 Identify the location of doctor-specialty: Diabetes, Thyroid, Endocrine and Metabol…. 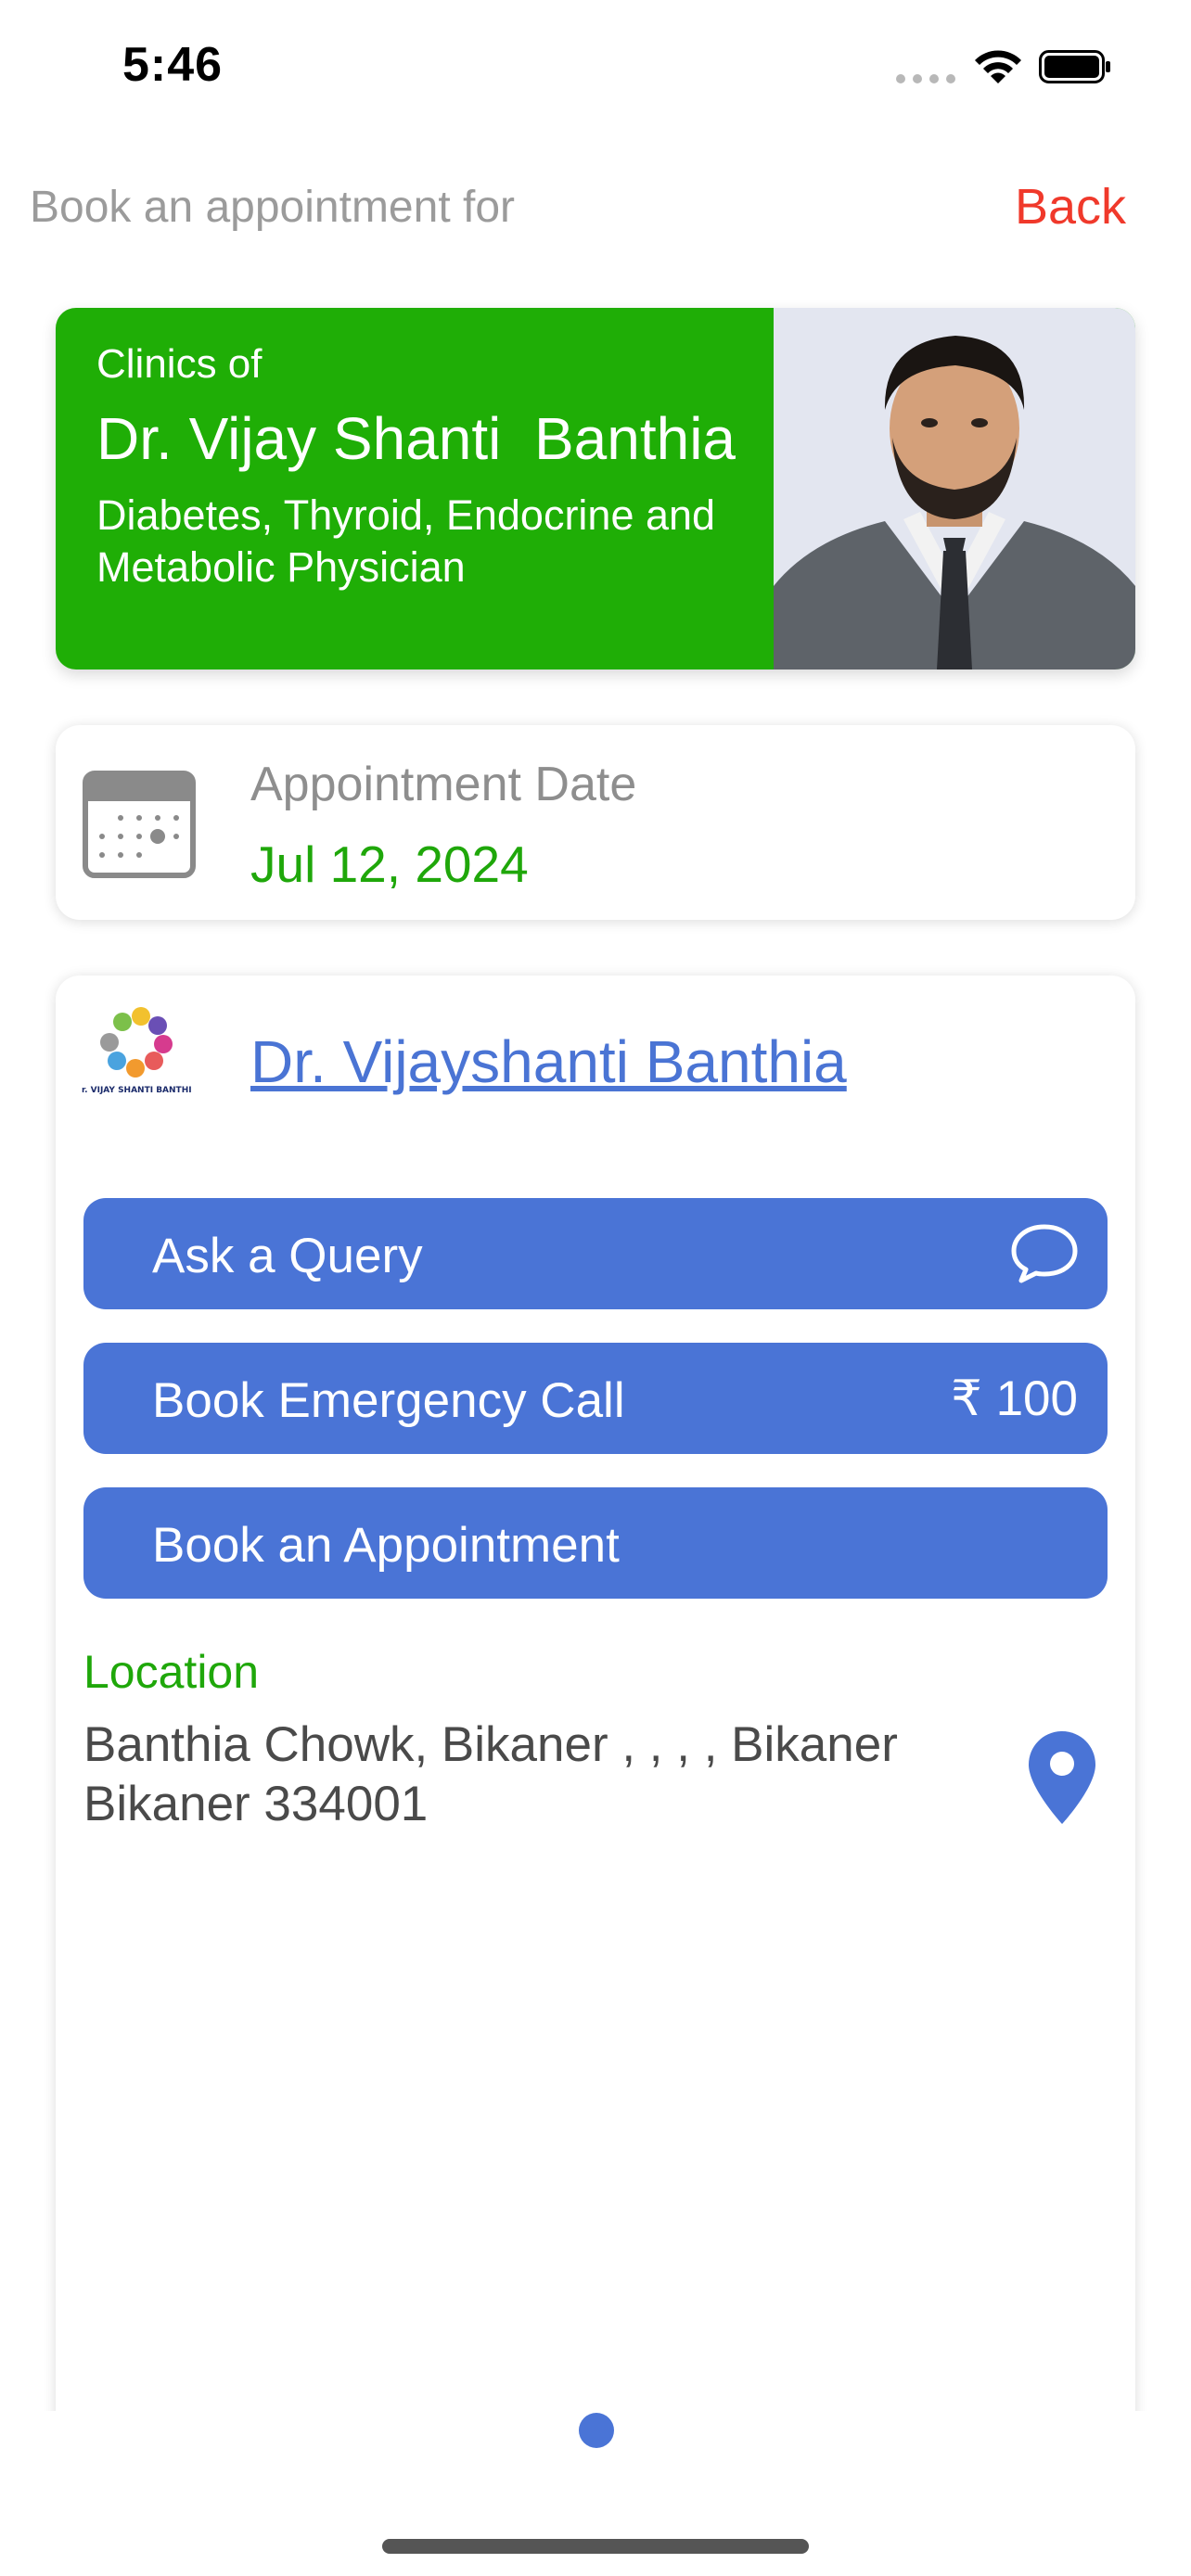
(406, 541).